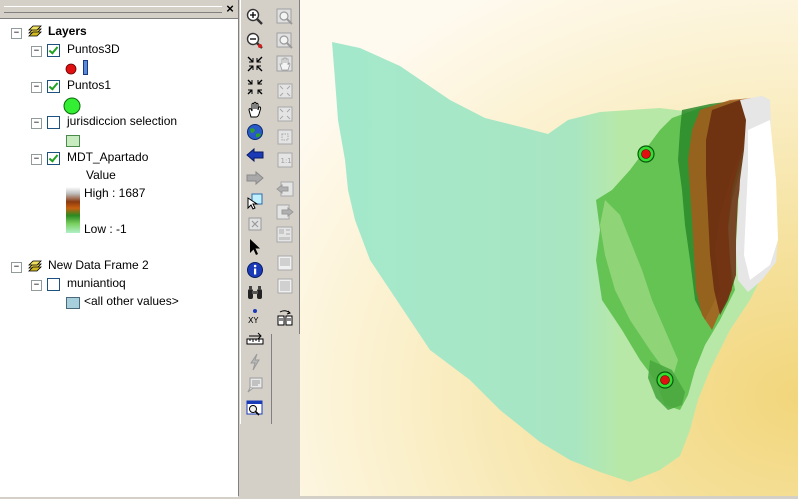  I want to click on fixed-zoom-in-layout-icon, so click(285, 137).